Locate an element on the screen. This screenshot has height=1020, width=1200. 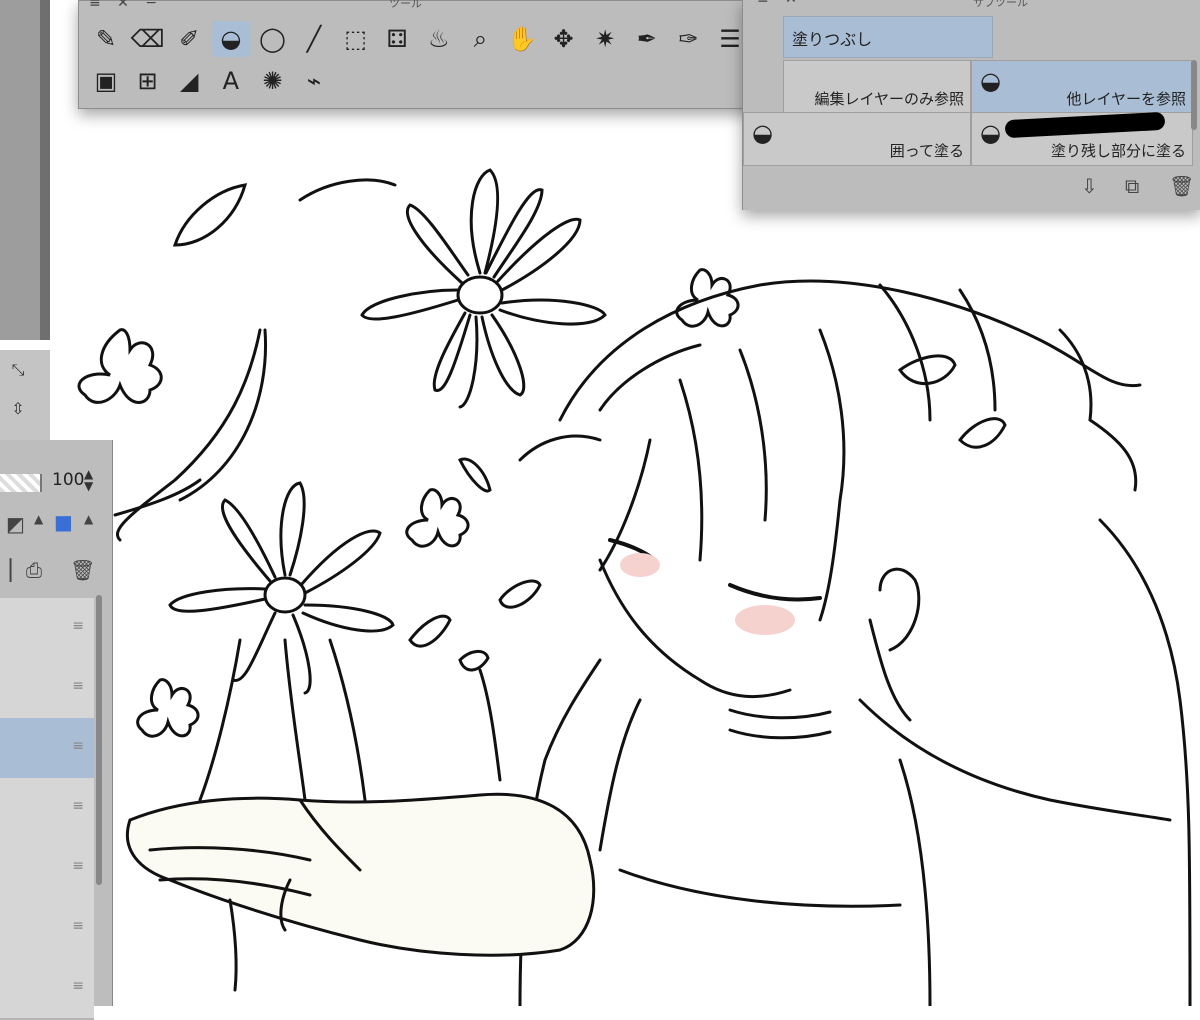
opacity-value: 100 is located at coordinates (68, 480).